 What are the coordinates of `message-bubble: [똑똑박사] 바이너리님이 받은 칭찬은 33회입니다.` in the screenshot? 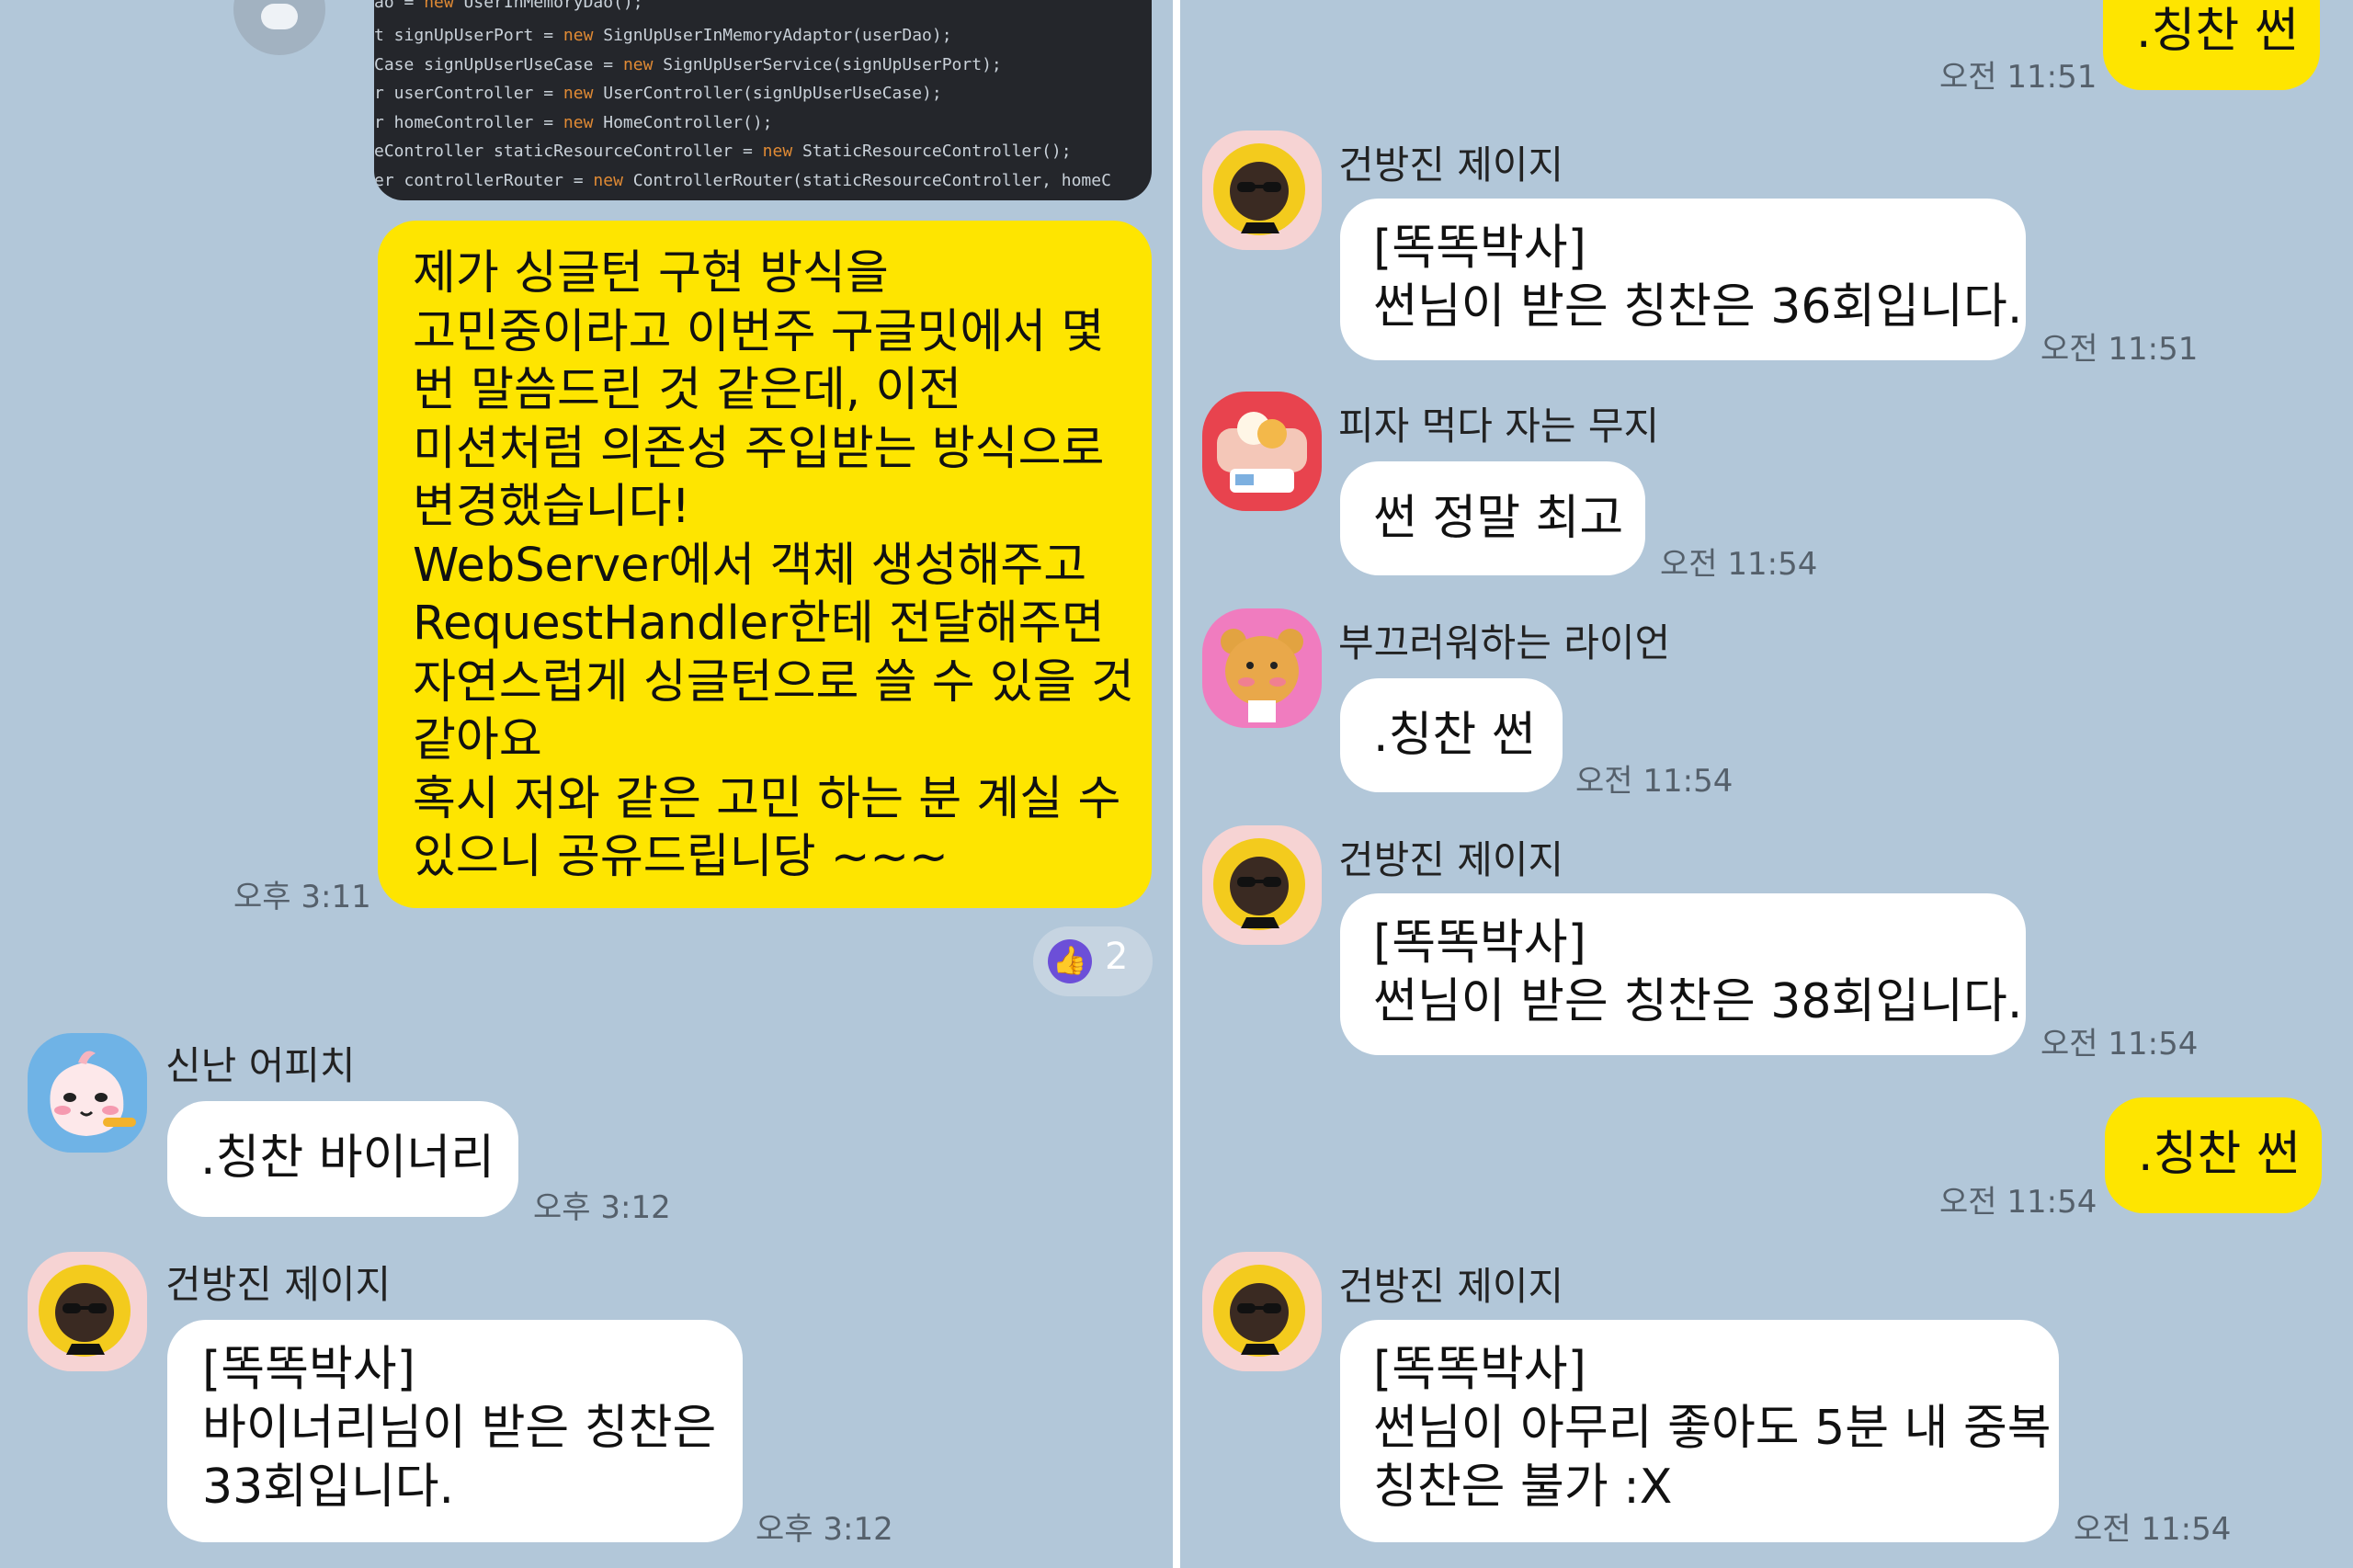 It's located at (455, 1431).